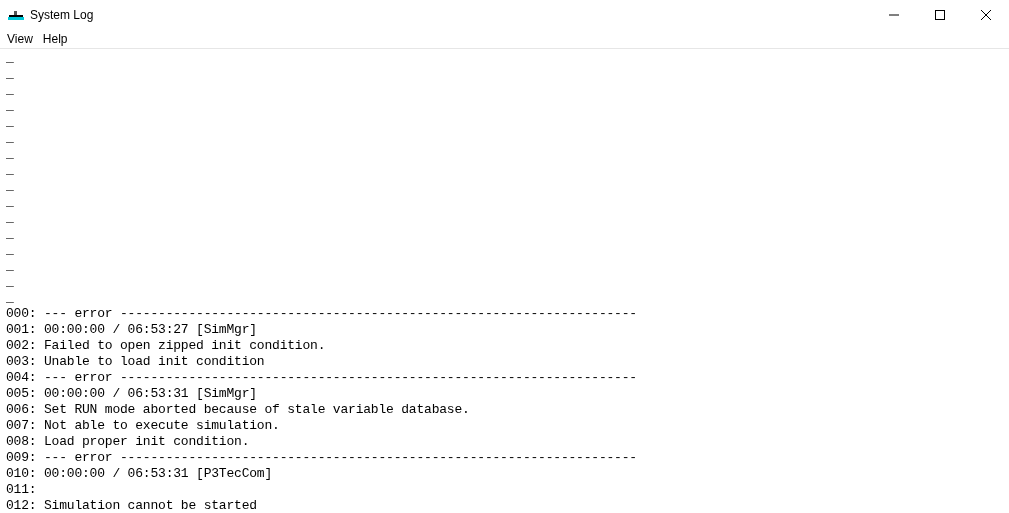 The height and width of the screenshot is (513, 1009). Describe the element at coordinates (322, 458) in the screenshot. I see `log-line: 009: --- error --------------------------------------------------------------------` at that location.